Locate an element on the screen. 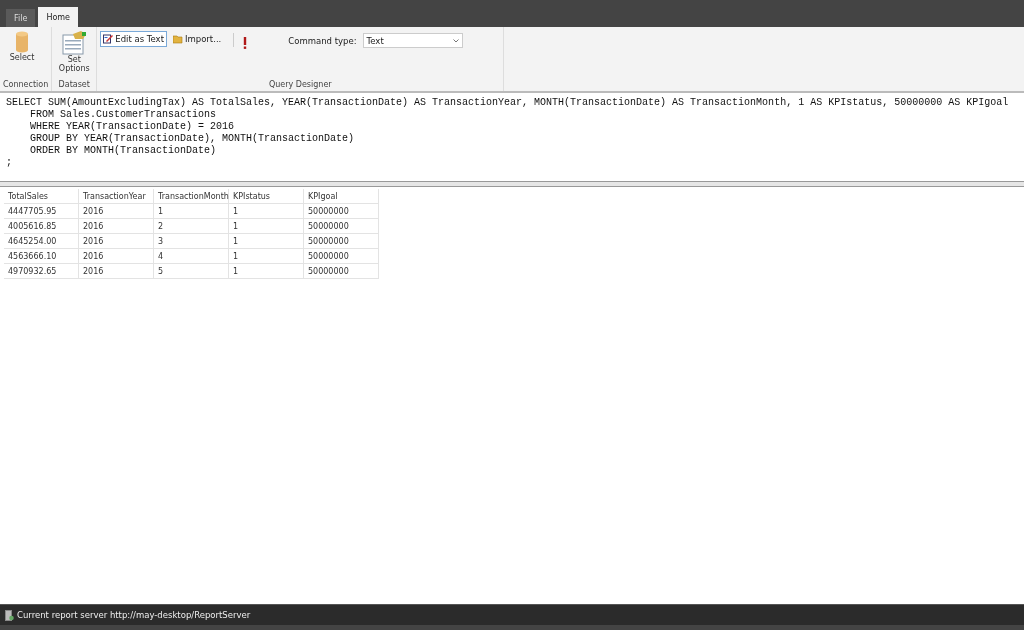  table-cell: 5 is located at coordinates (191, 271).